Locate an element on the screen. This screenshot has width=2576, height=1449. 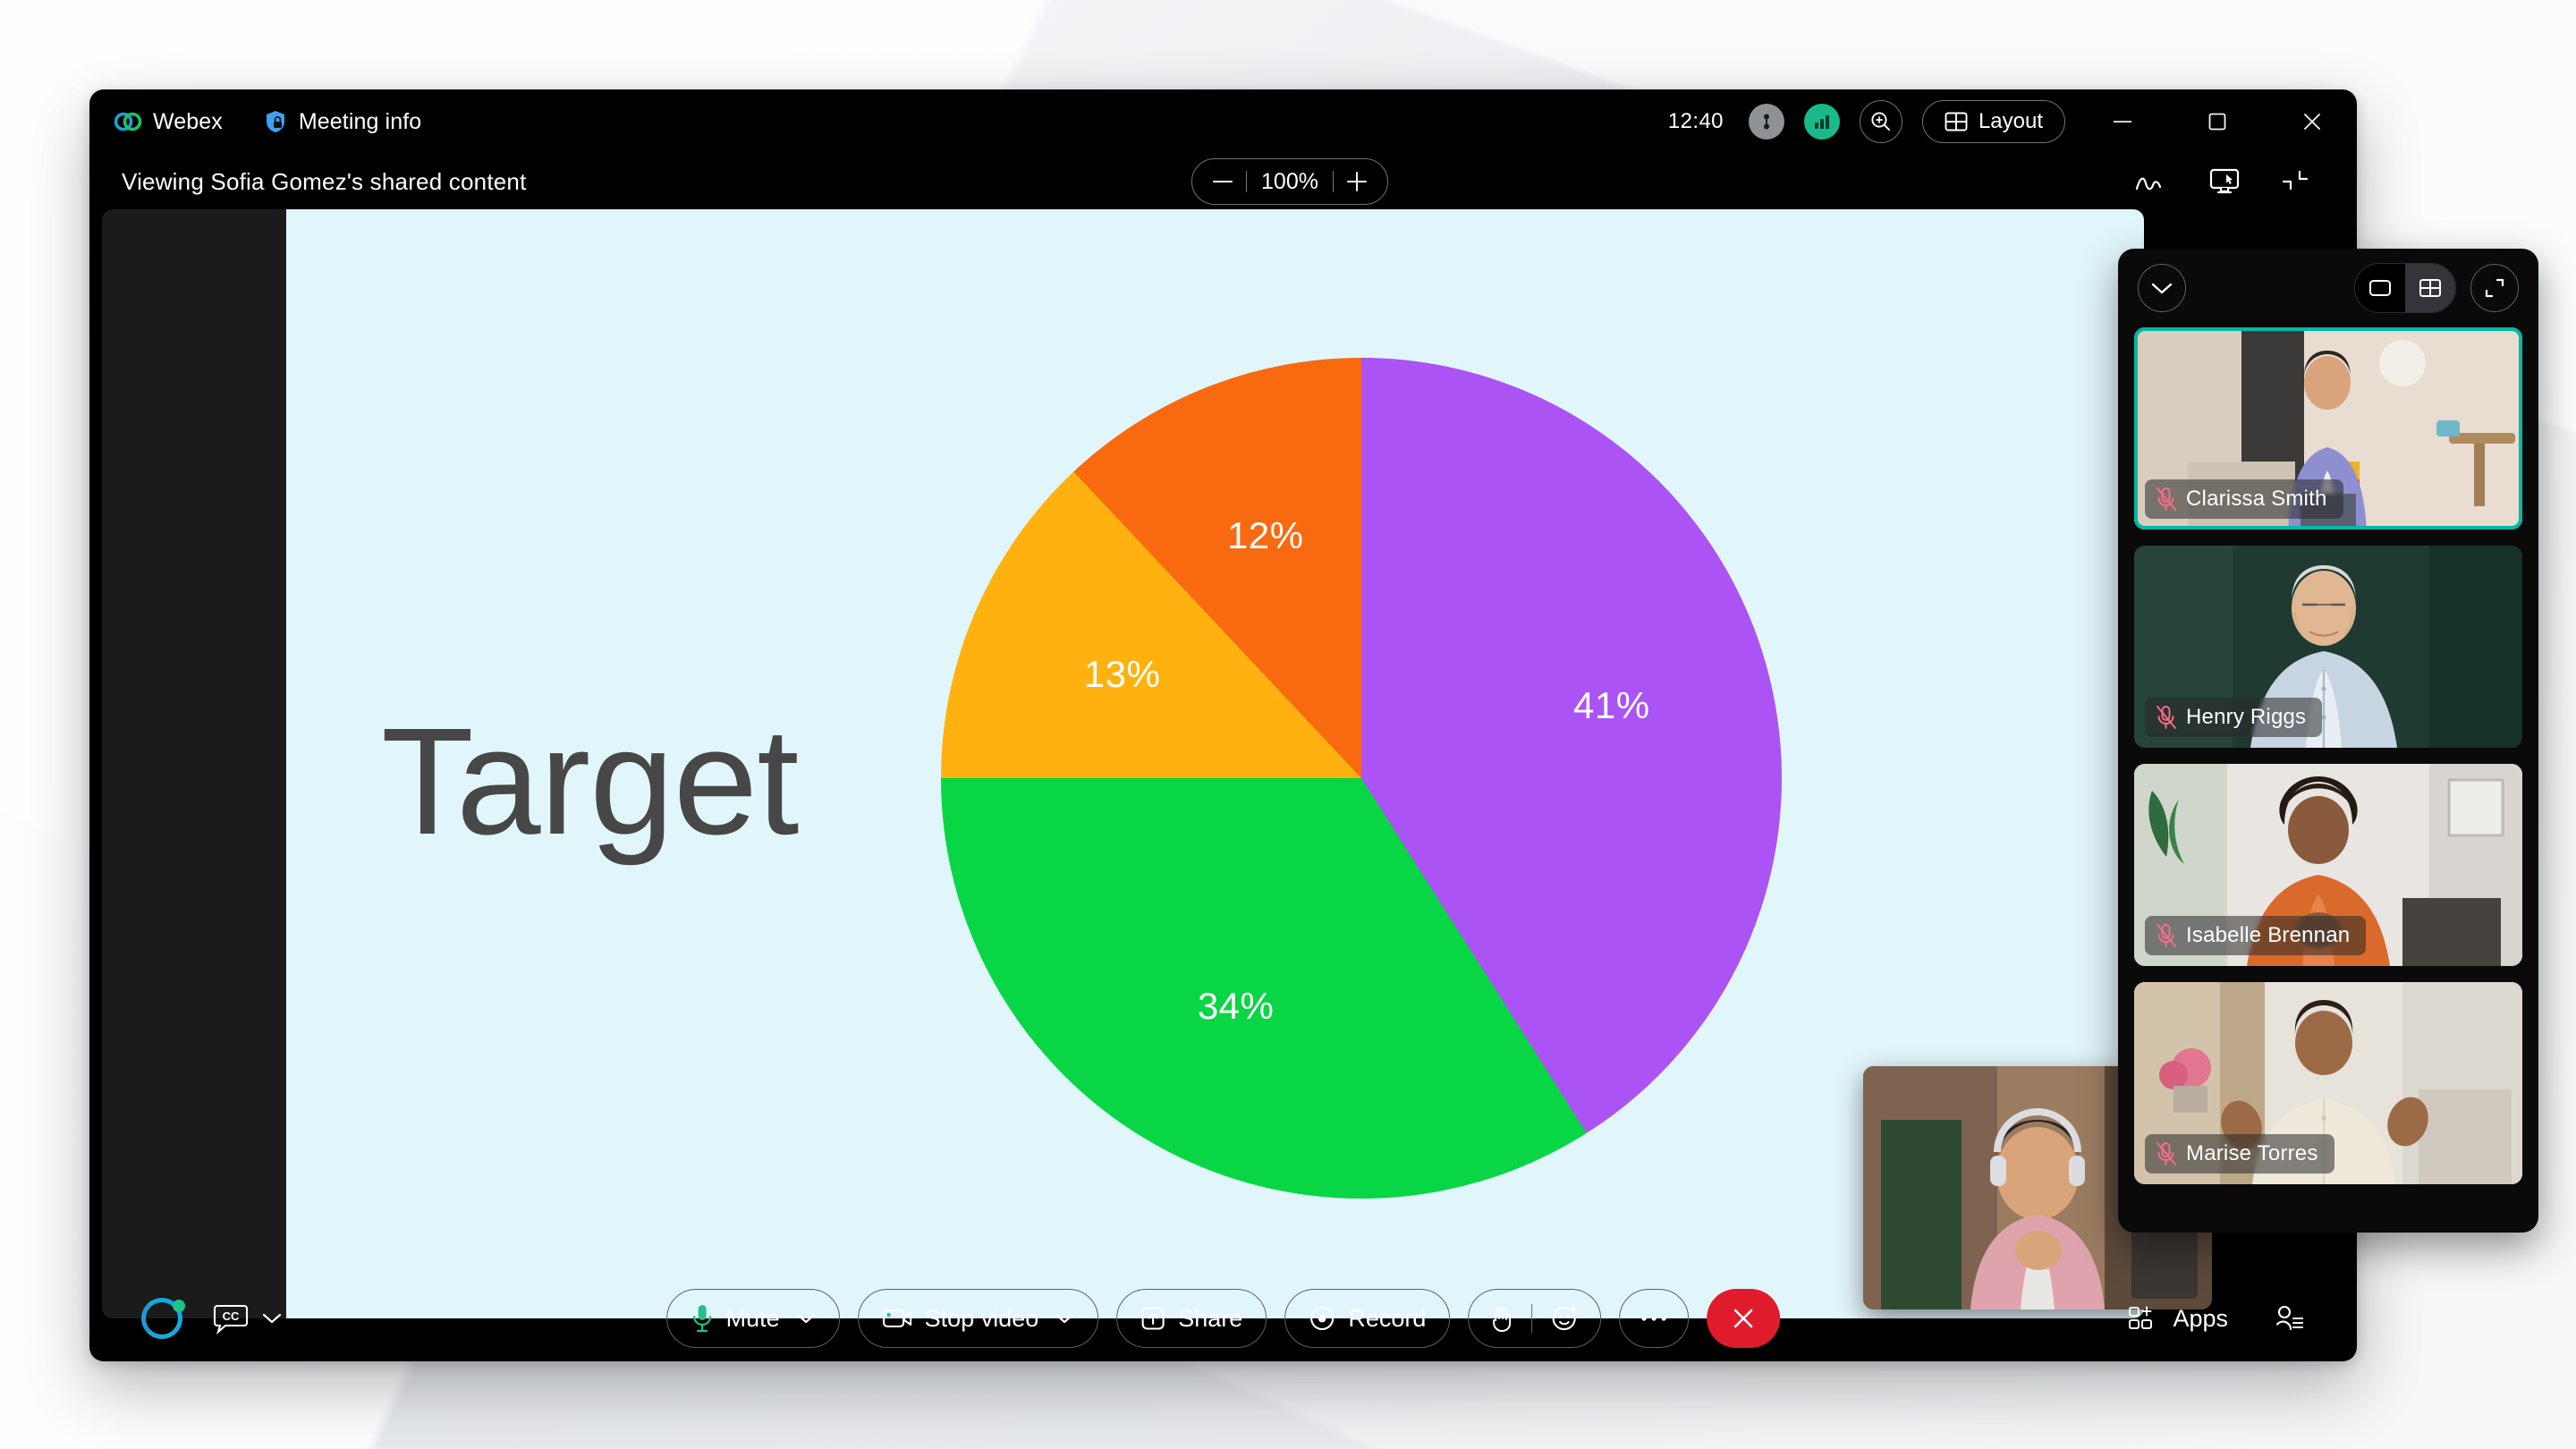
sharing-status-label: Viewing Sofia Gomez's shared content is located at coordinates (324, 181).